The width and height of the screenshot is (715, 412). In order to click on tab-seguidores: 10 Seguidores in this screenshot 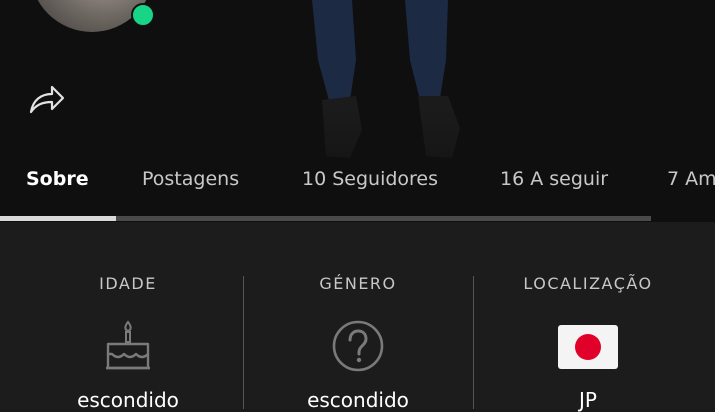, I will do `click(370, 179)`.